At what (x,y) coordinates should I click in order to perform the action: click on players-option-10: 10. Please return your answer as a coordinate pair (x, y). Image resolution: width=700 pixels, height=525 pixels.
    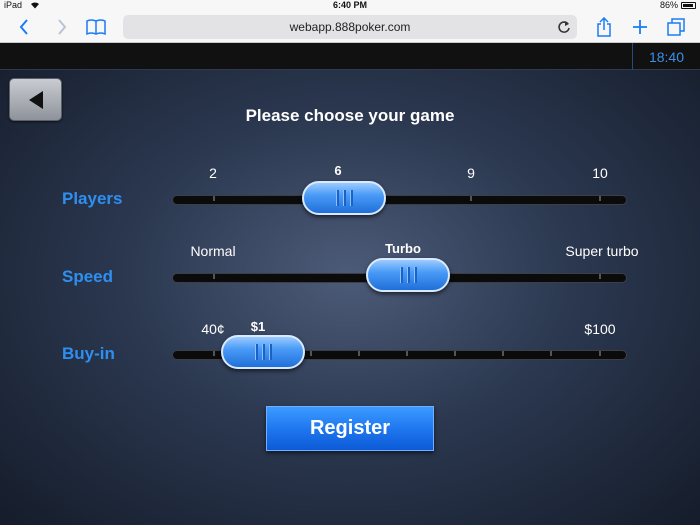
    Looking at the image, I should click on (600, 173).